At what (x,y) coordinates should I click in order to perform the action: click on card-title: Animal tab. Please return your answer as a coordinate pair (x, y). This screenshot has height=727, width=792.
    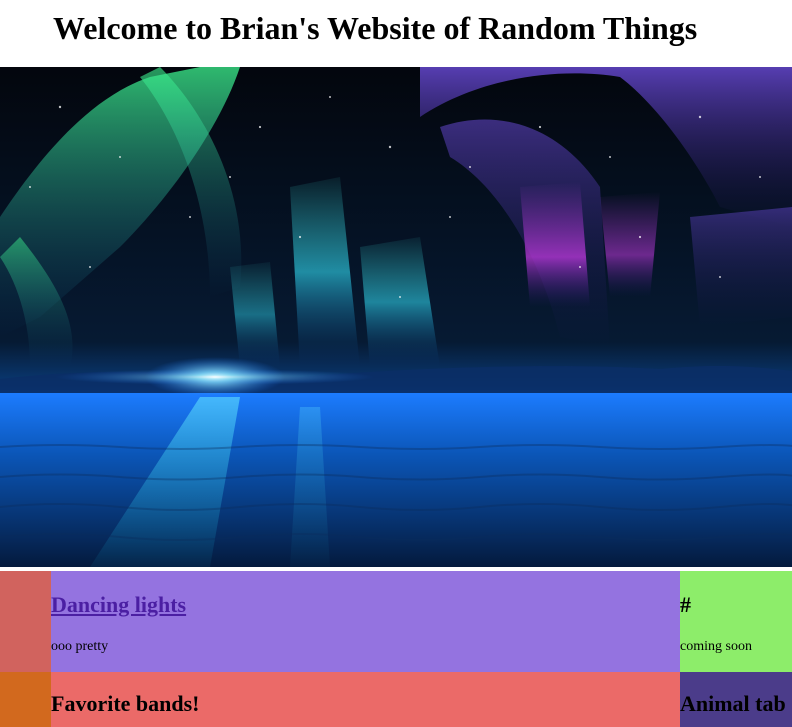
    Looking at the image, I should click on (733, 703).